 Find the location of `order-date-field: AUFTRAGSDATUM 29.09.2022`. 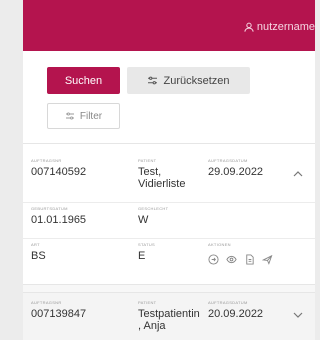

order-date-field: AUFTRAGSDATUM 29.09.2022 is located at coordinates (236, 168).